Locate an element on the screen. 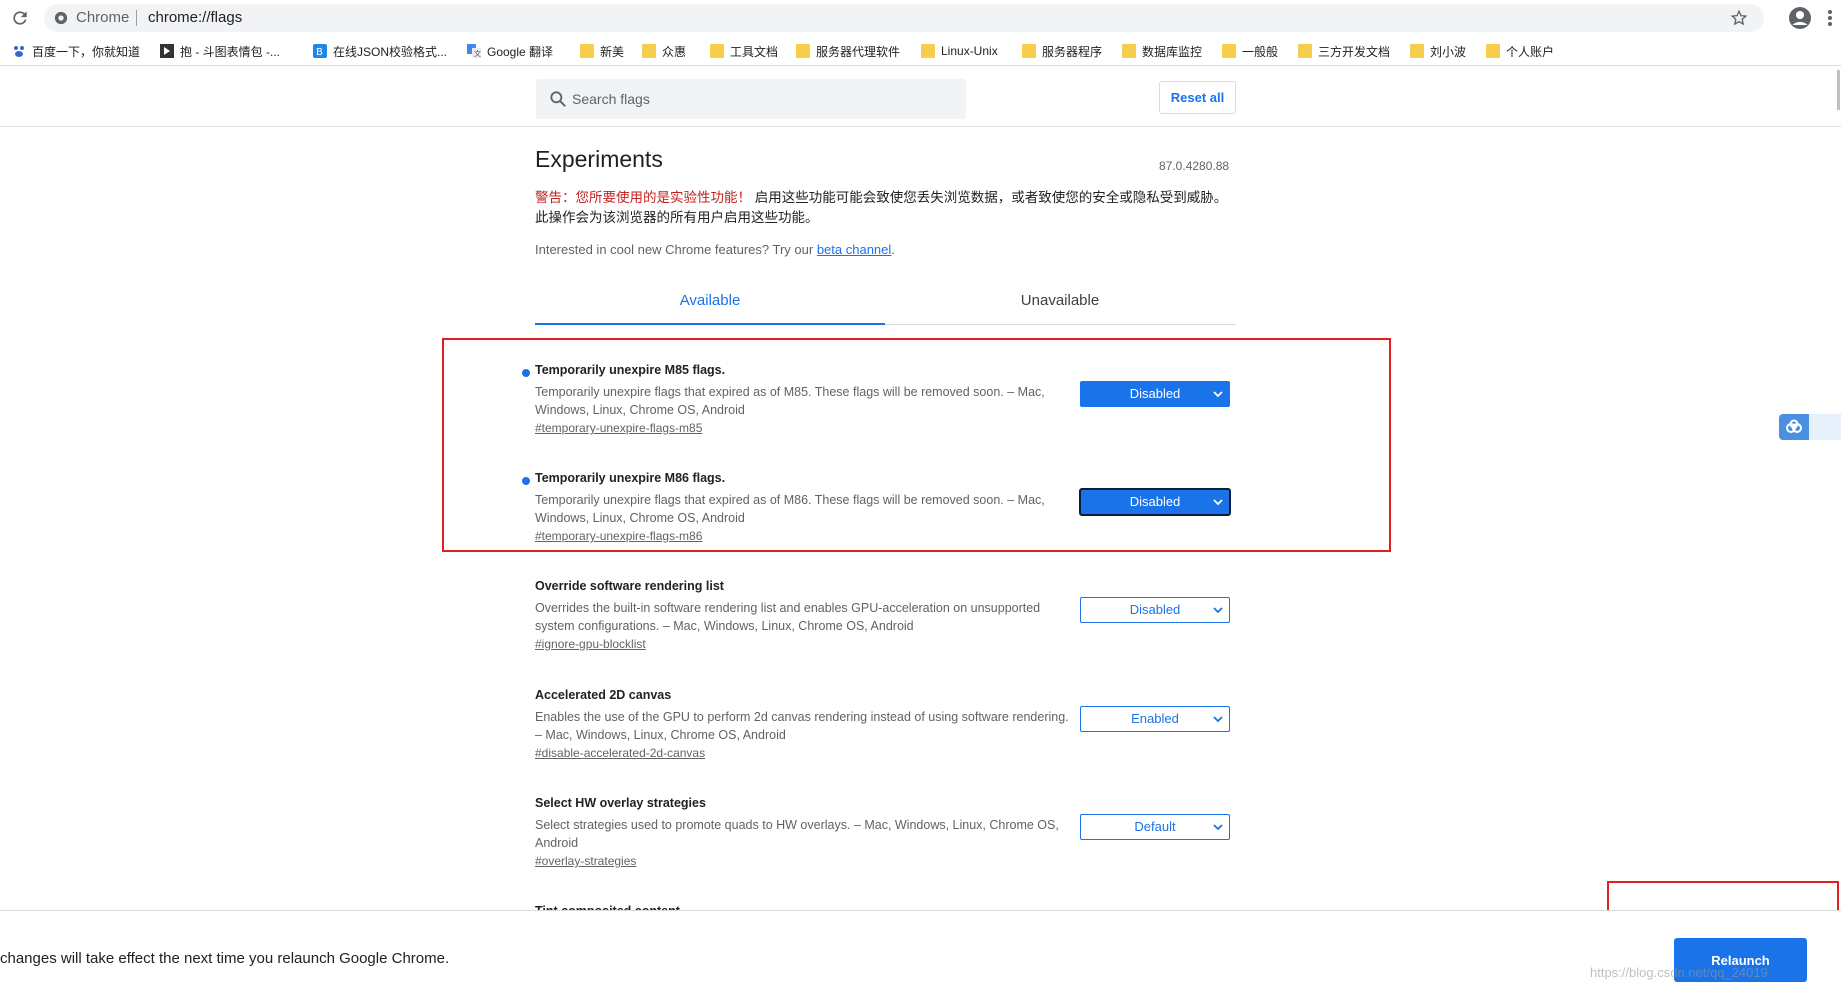  bookmark-folder: 新美 is located at coordinates (602, 51).